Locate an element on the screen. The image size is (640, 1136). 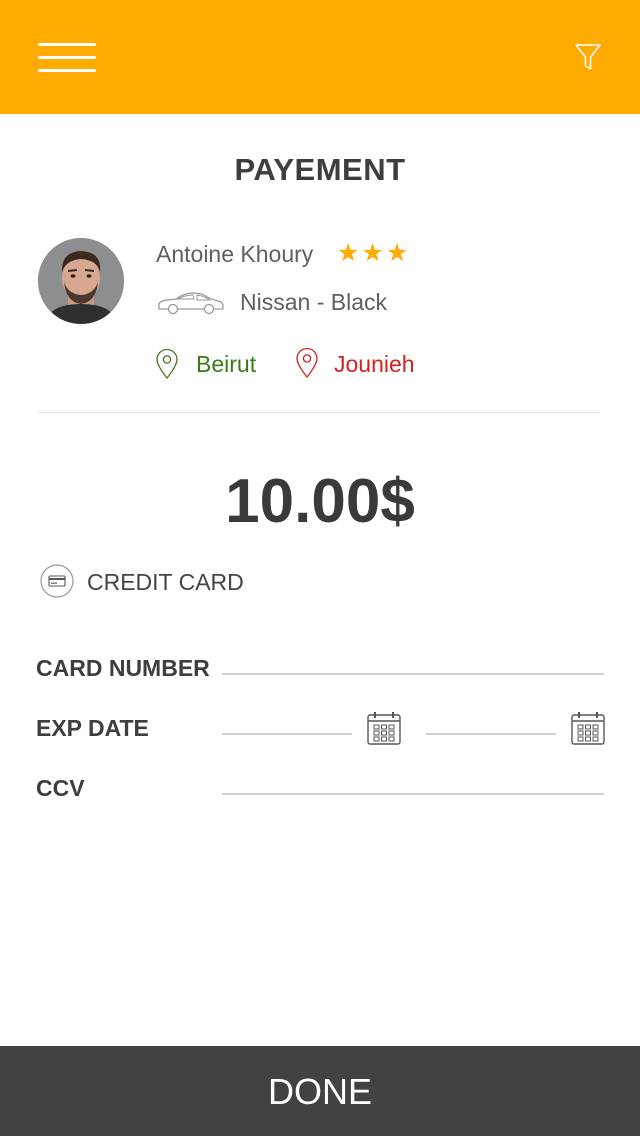
driver-name: Antoine Khoury is located at coordinates (235, 254).